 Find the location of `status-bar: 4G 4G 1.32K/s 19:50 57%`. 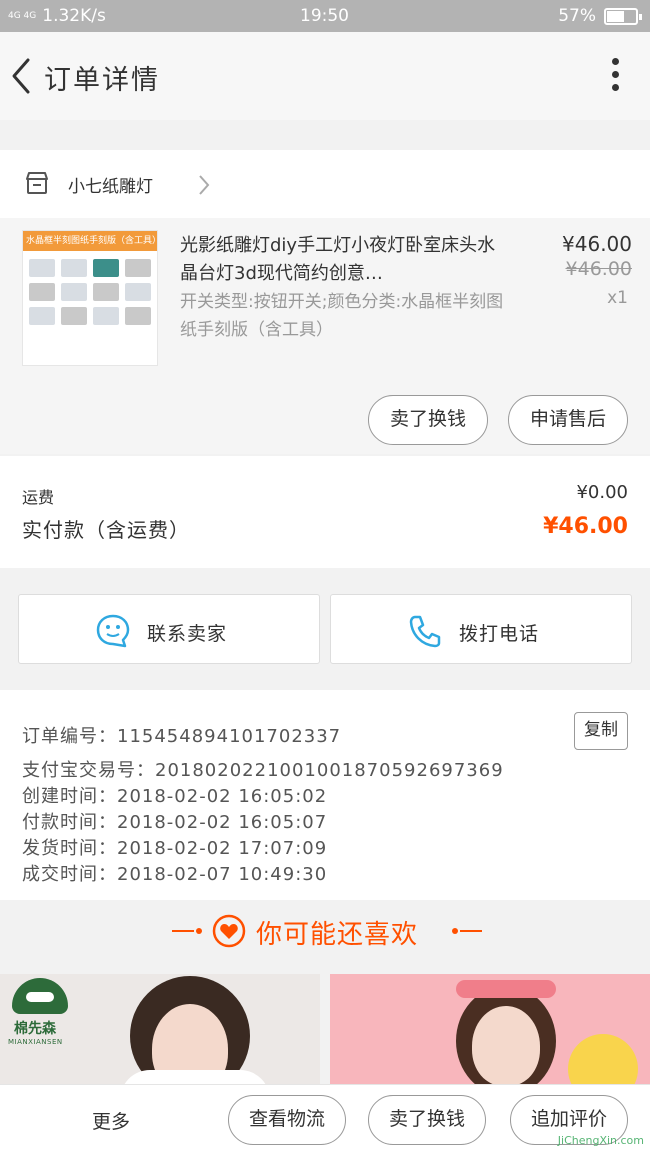

status-bar: 4G 4G 1.32K/s 19:50 57% is located at coordinates (325, 16).